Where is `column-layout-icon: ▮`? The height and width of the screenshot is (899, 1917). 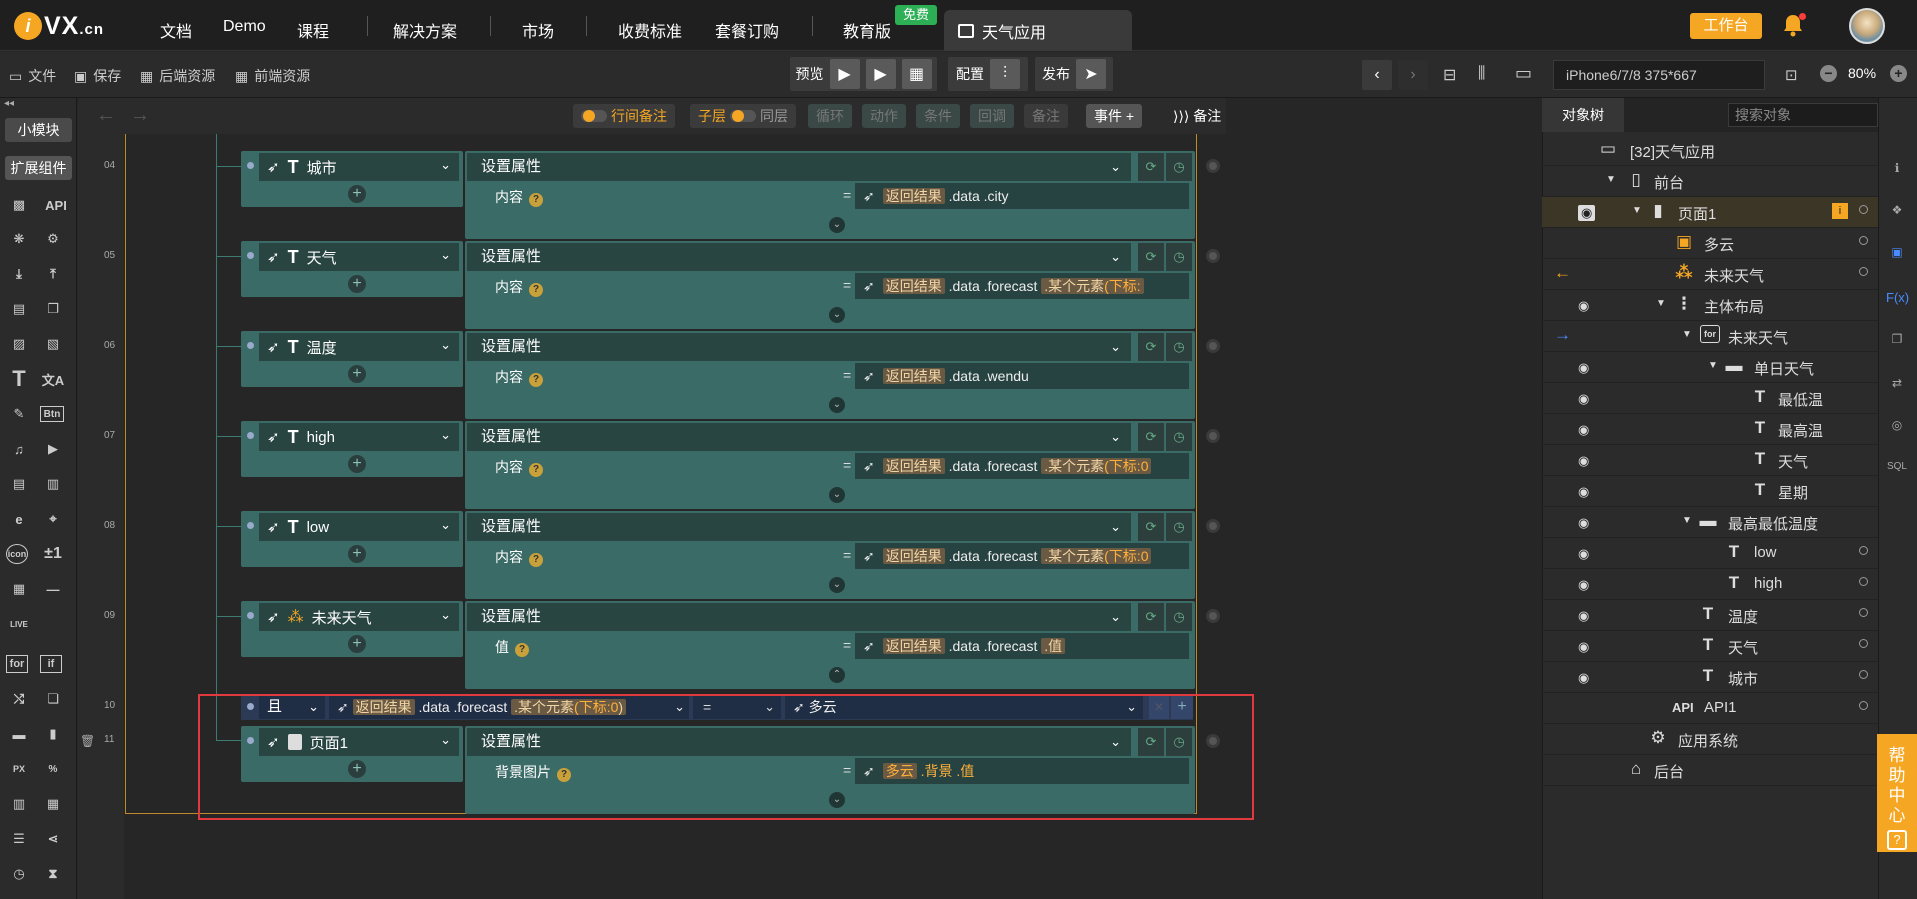
column-layout-icon: ▮ is located at coordinates (53, 734).